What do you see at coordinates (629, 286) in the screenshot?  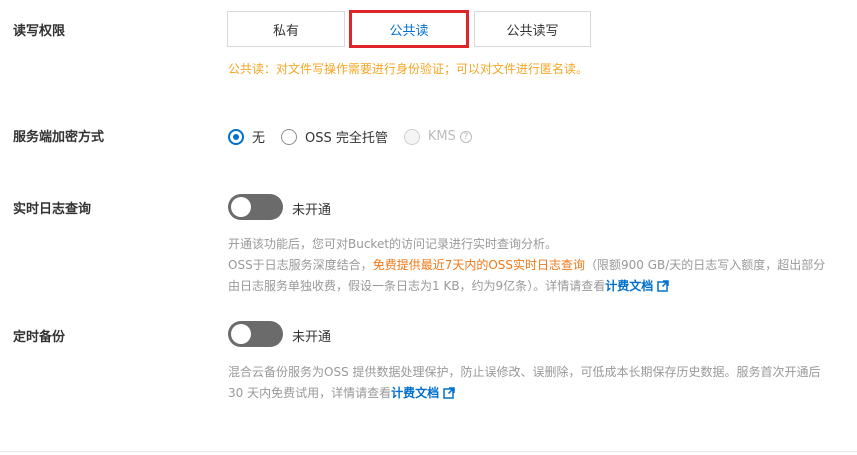 I see `realtime-log-pricing-link: 计费文档` at bounding box center [629, 286].